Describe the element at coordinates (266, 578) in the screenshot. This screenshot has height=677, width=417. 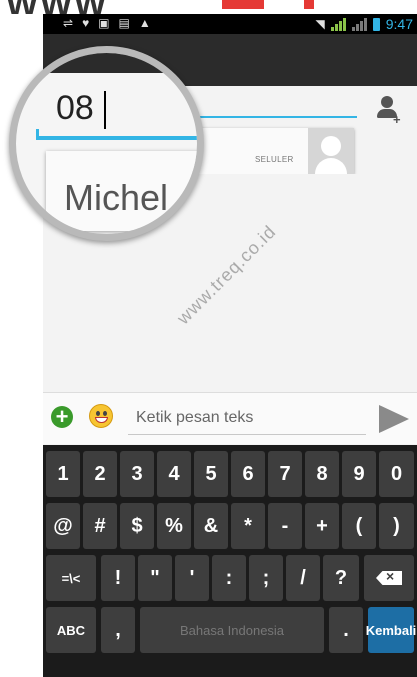
I see `key-semicolon: ;` at that location.